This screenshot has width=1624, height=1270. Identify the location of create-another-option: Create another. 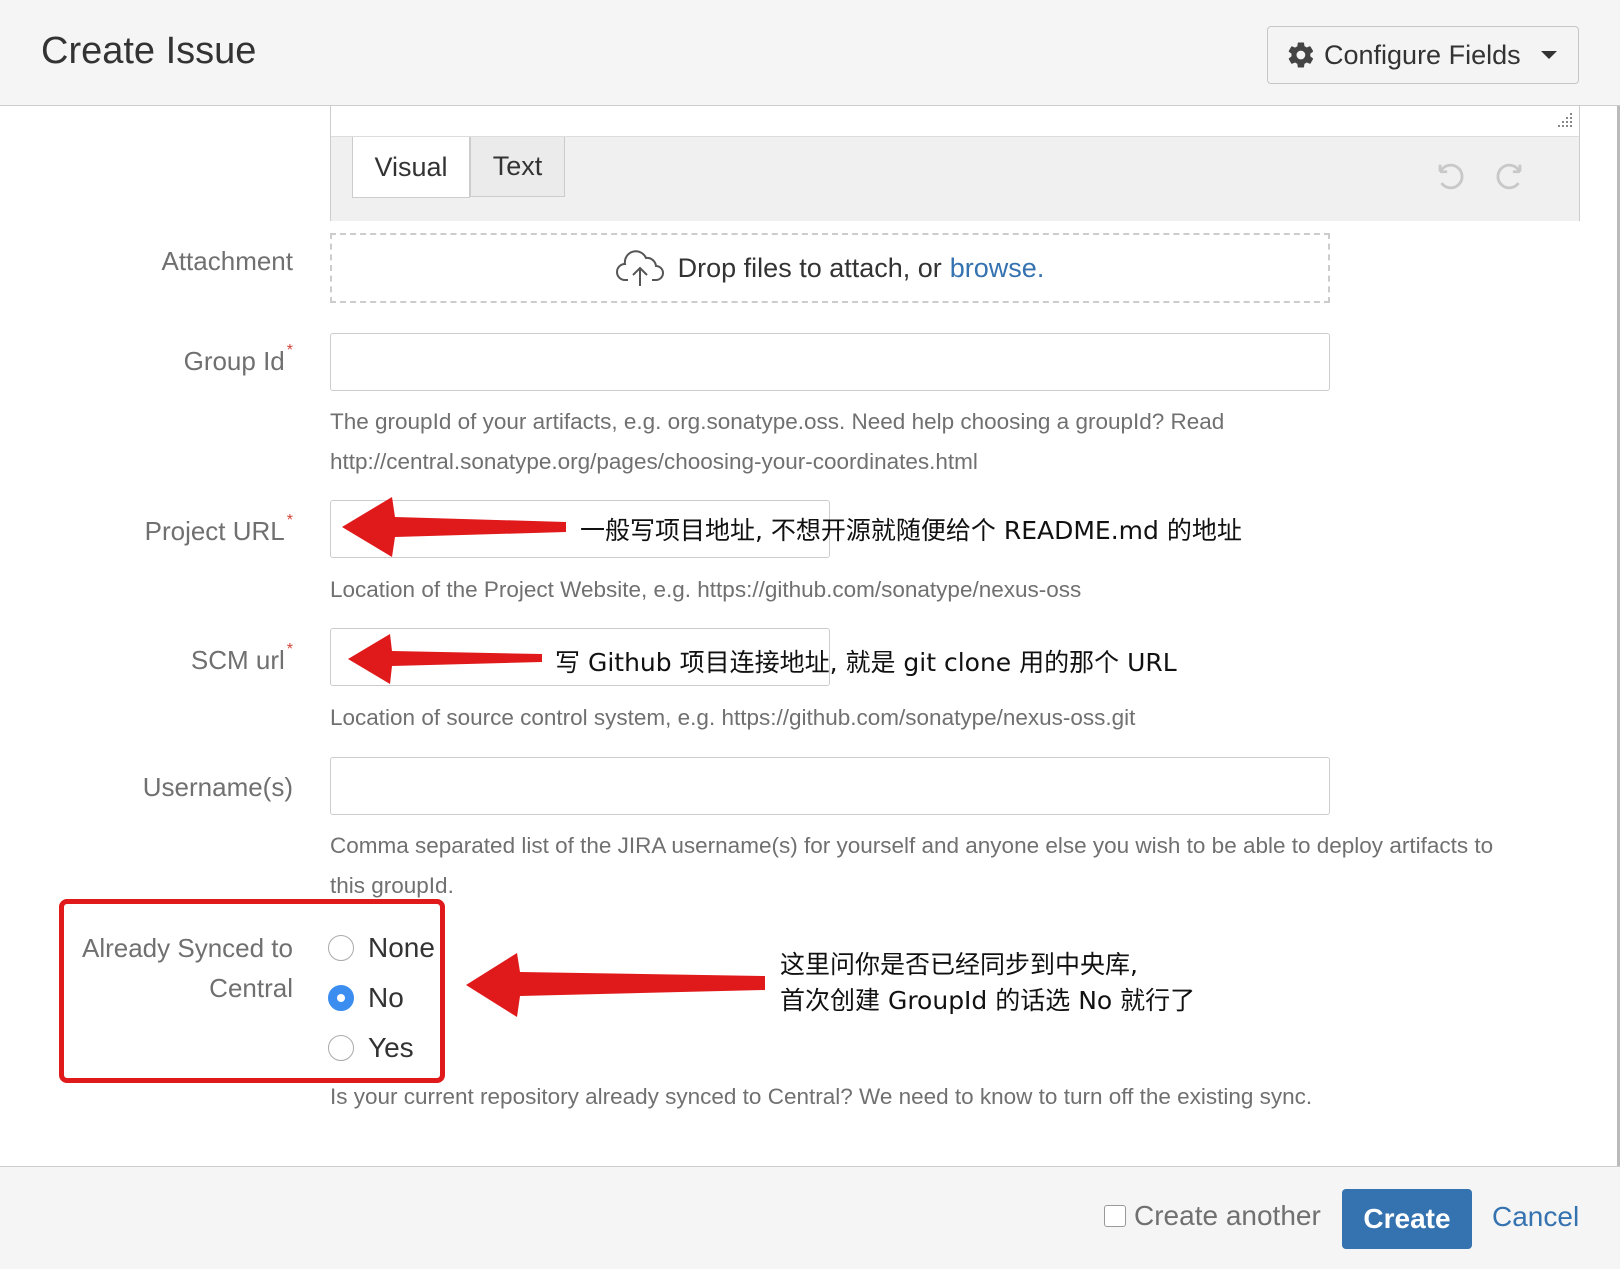
(1212, 1216).